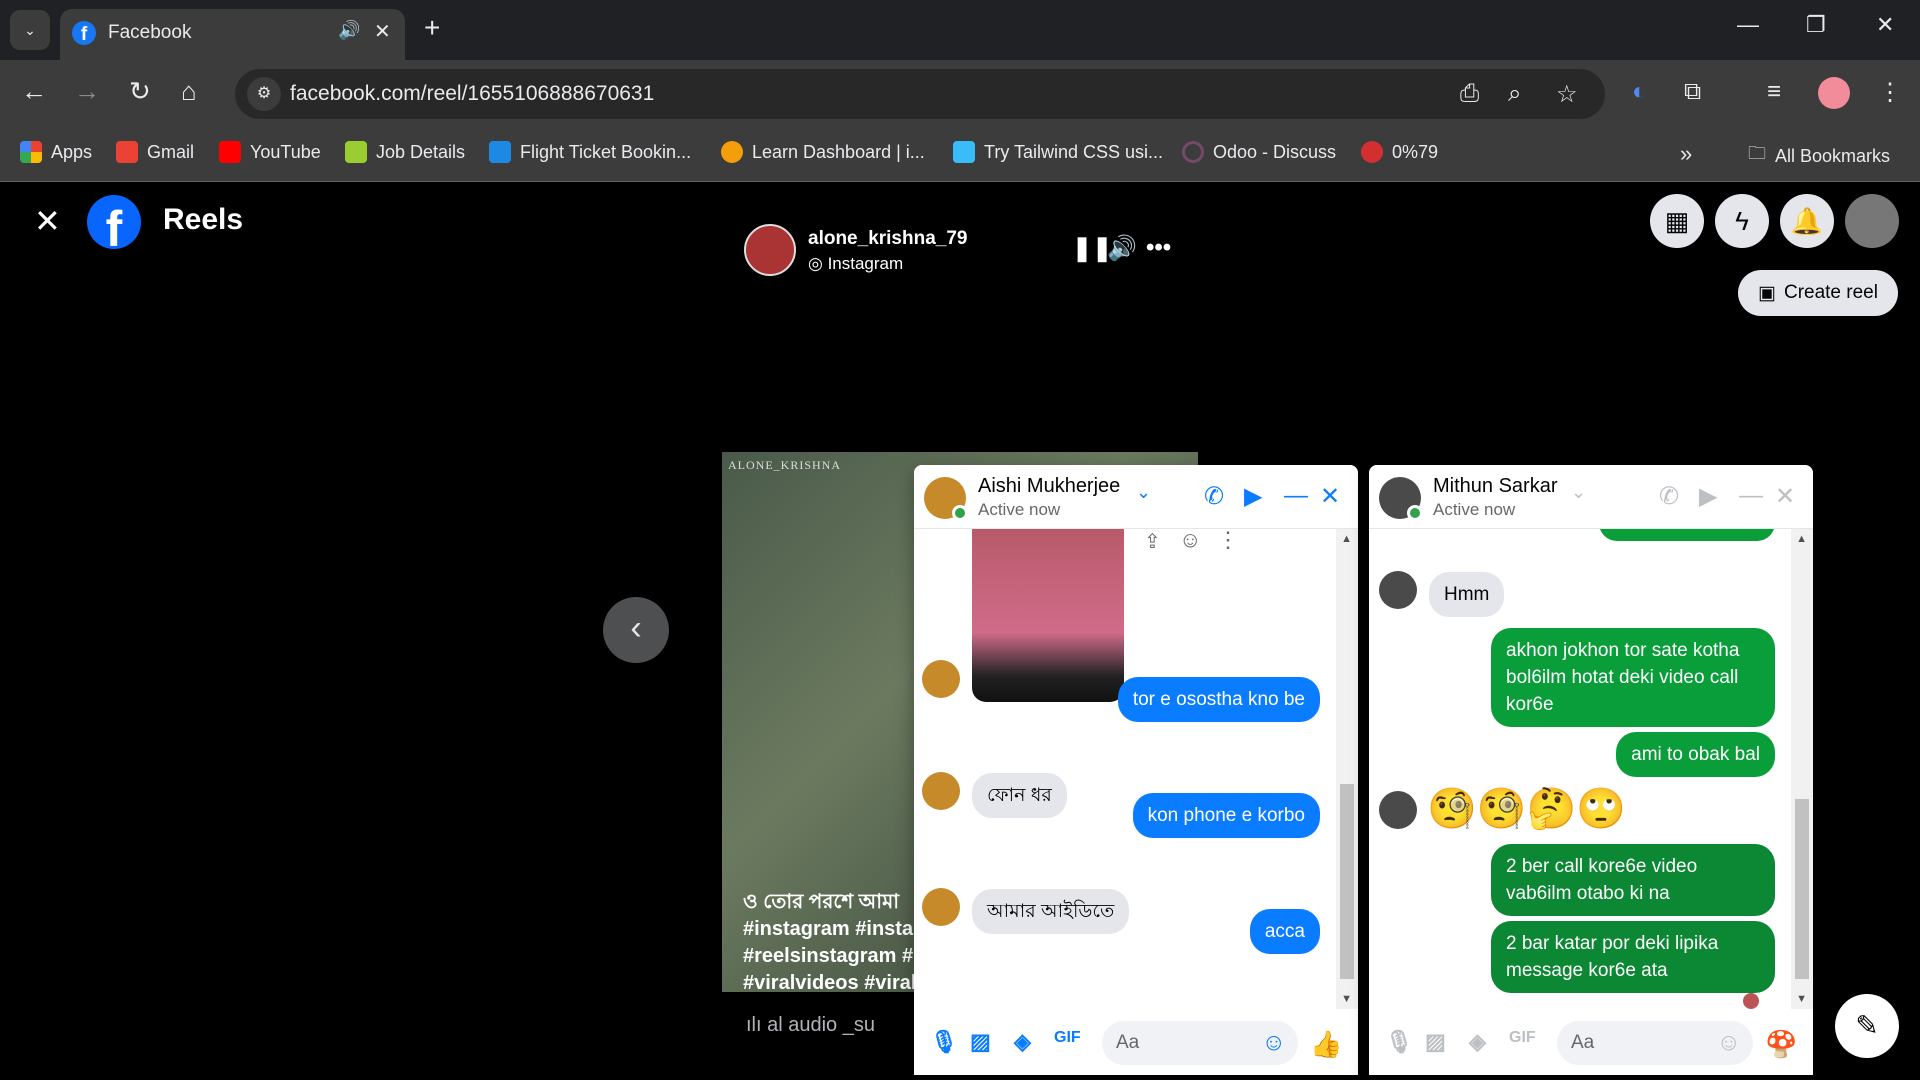 The width and height of the screenshot is (1920, 1080). What do you see at coordinates (1742, 221) in the screenshot?
I see `messenger-icon: ϟ` at bounding box center [1742, 221].